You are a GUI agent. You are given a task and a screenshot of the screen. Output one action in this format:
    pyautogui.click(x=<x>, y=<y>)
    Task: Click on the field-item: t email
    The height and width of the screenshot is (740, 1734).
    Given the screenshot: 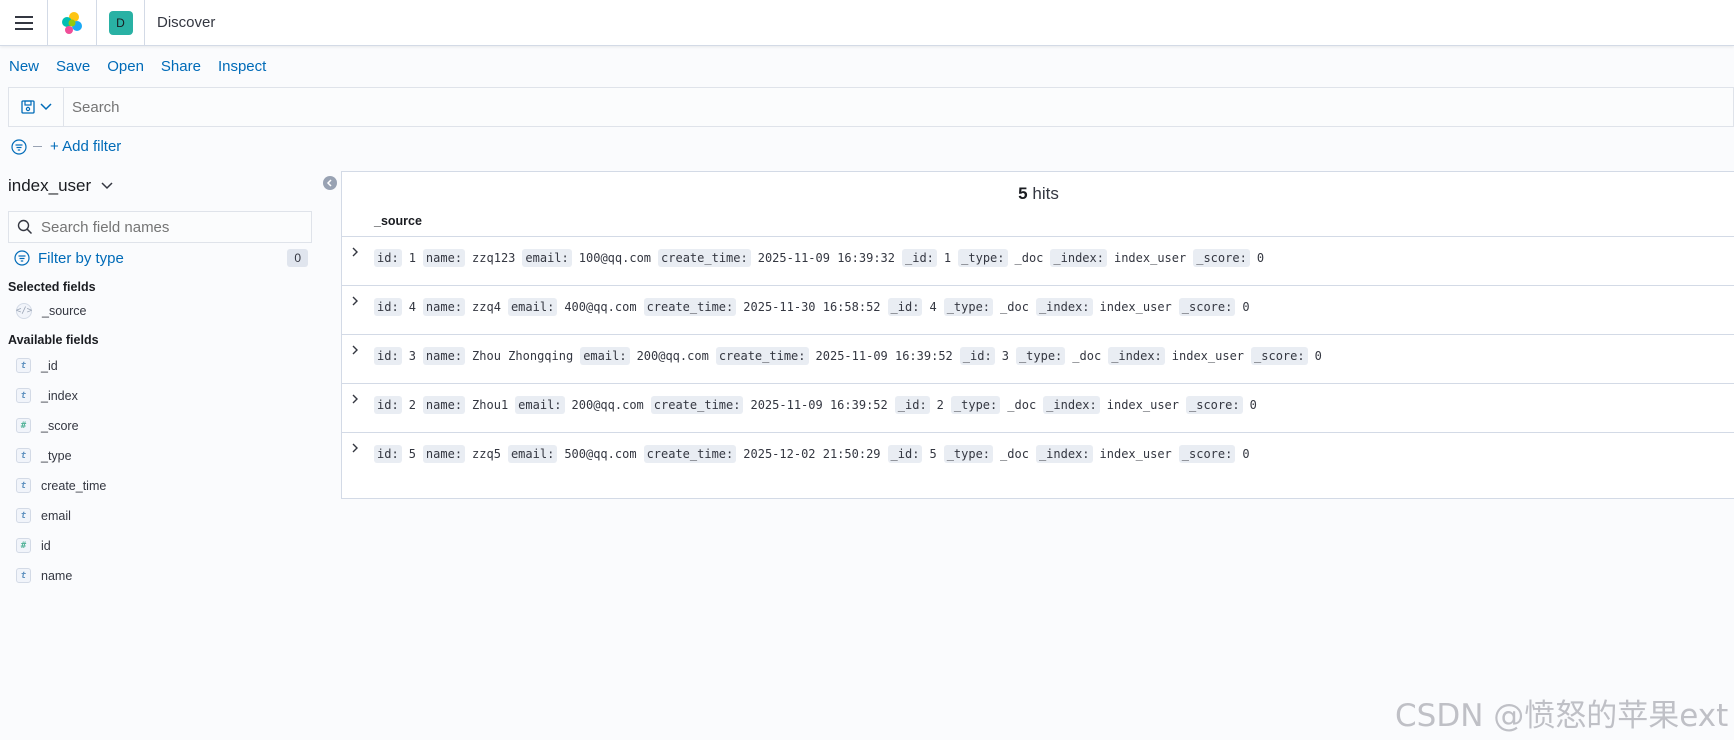 What is the action you would take?
    pyautogui.click(x=43, y=515)
    